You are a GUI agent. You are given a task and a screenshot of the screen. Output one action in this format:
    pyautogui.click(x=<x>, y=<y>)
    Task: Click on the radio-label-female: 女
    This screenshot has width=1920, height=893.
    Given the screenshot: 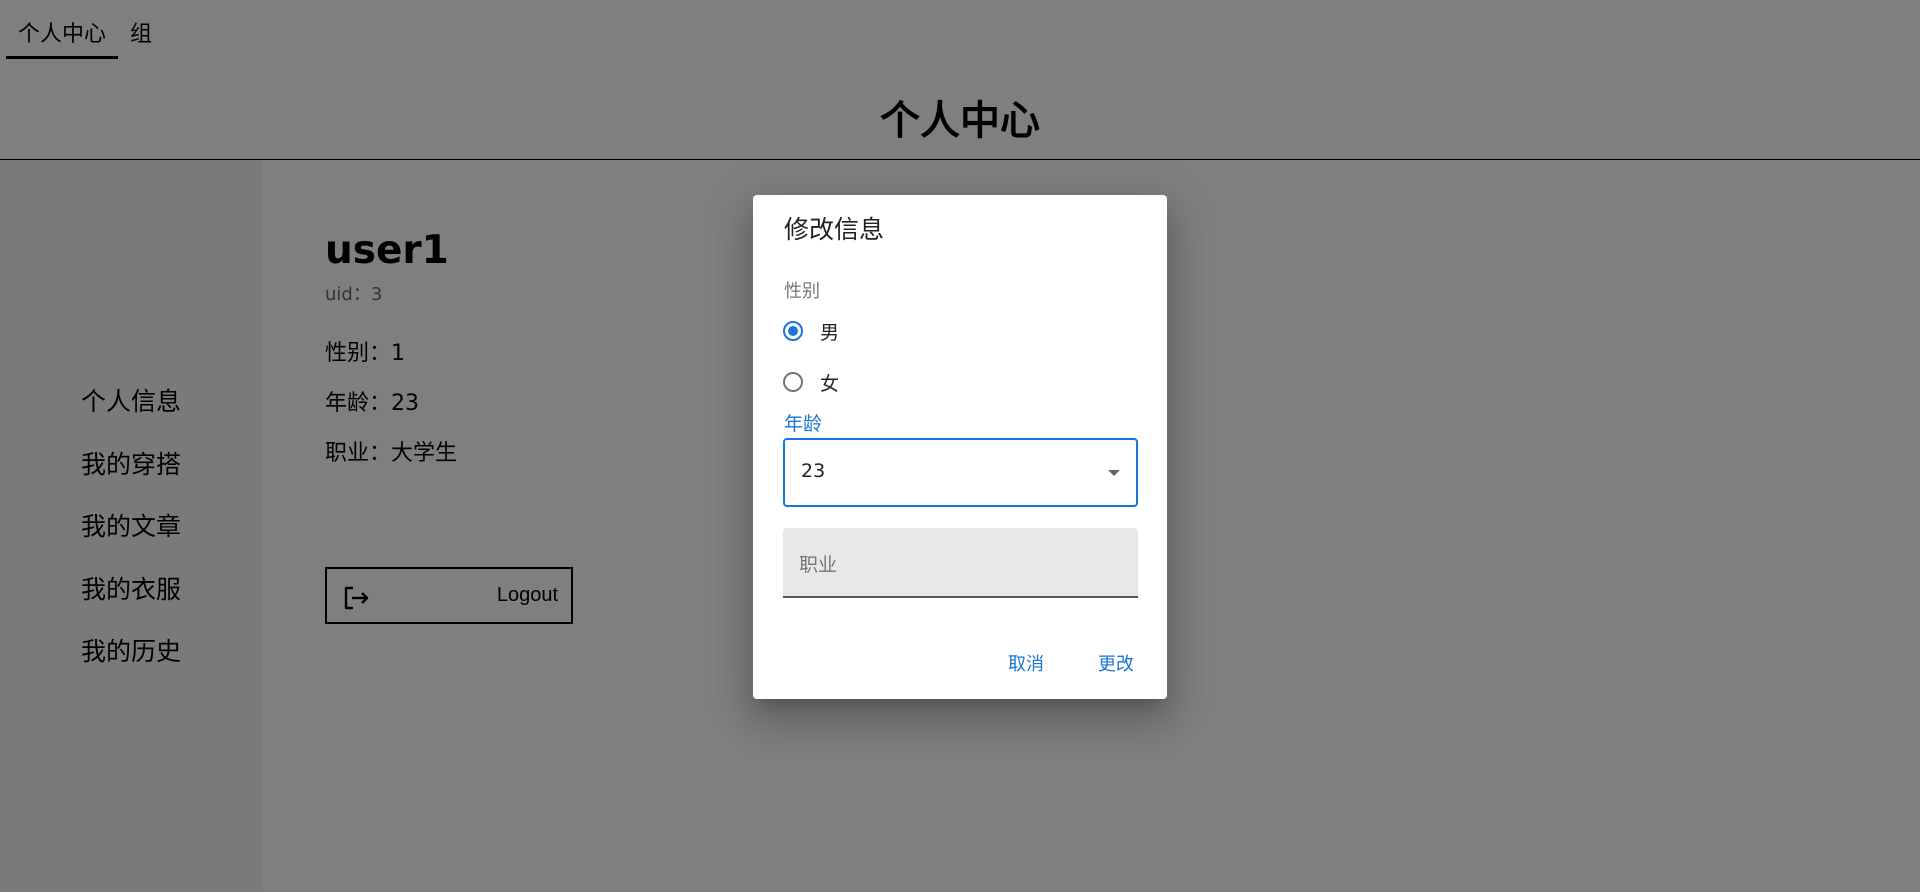 What is the action you would take?
    pyautogui.click(x=830, y=383)
    